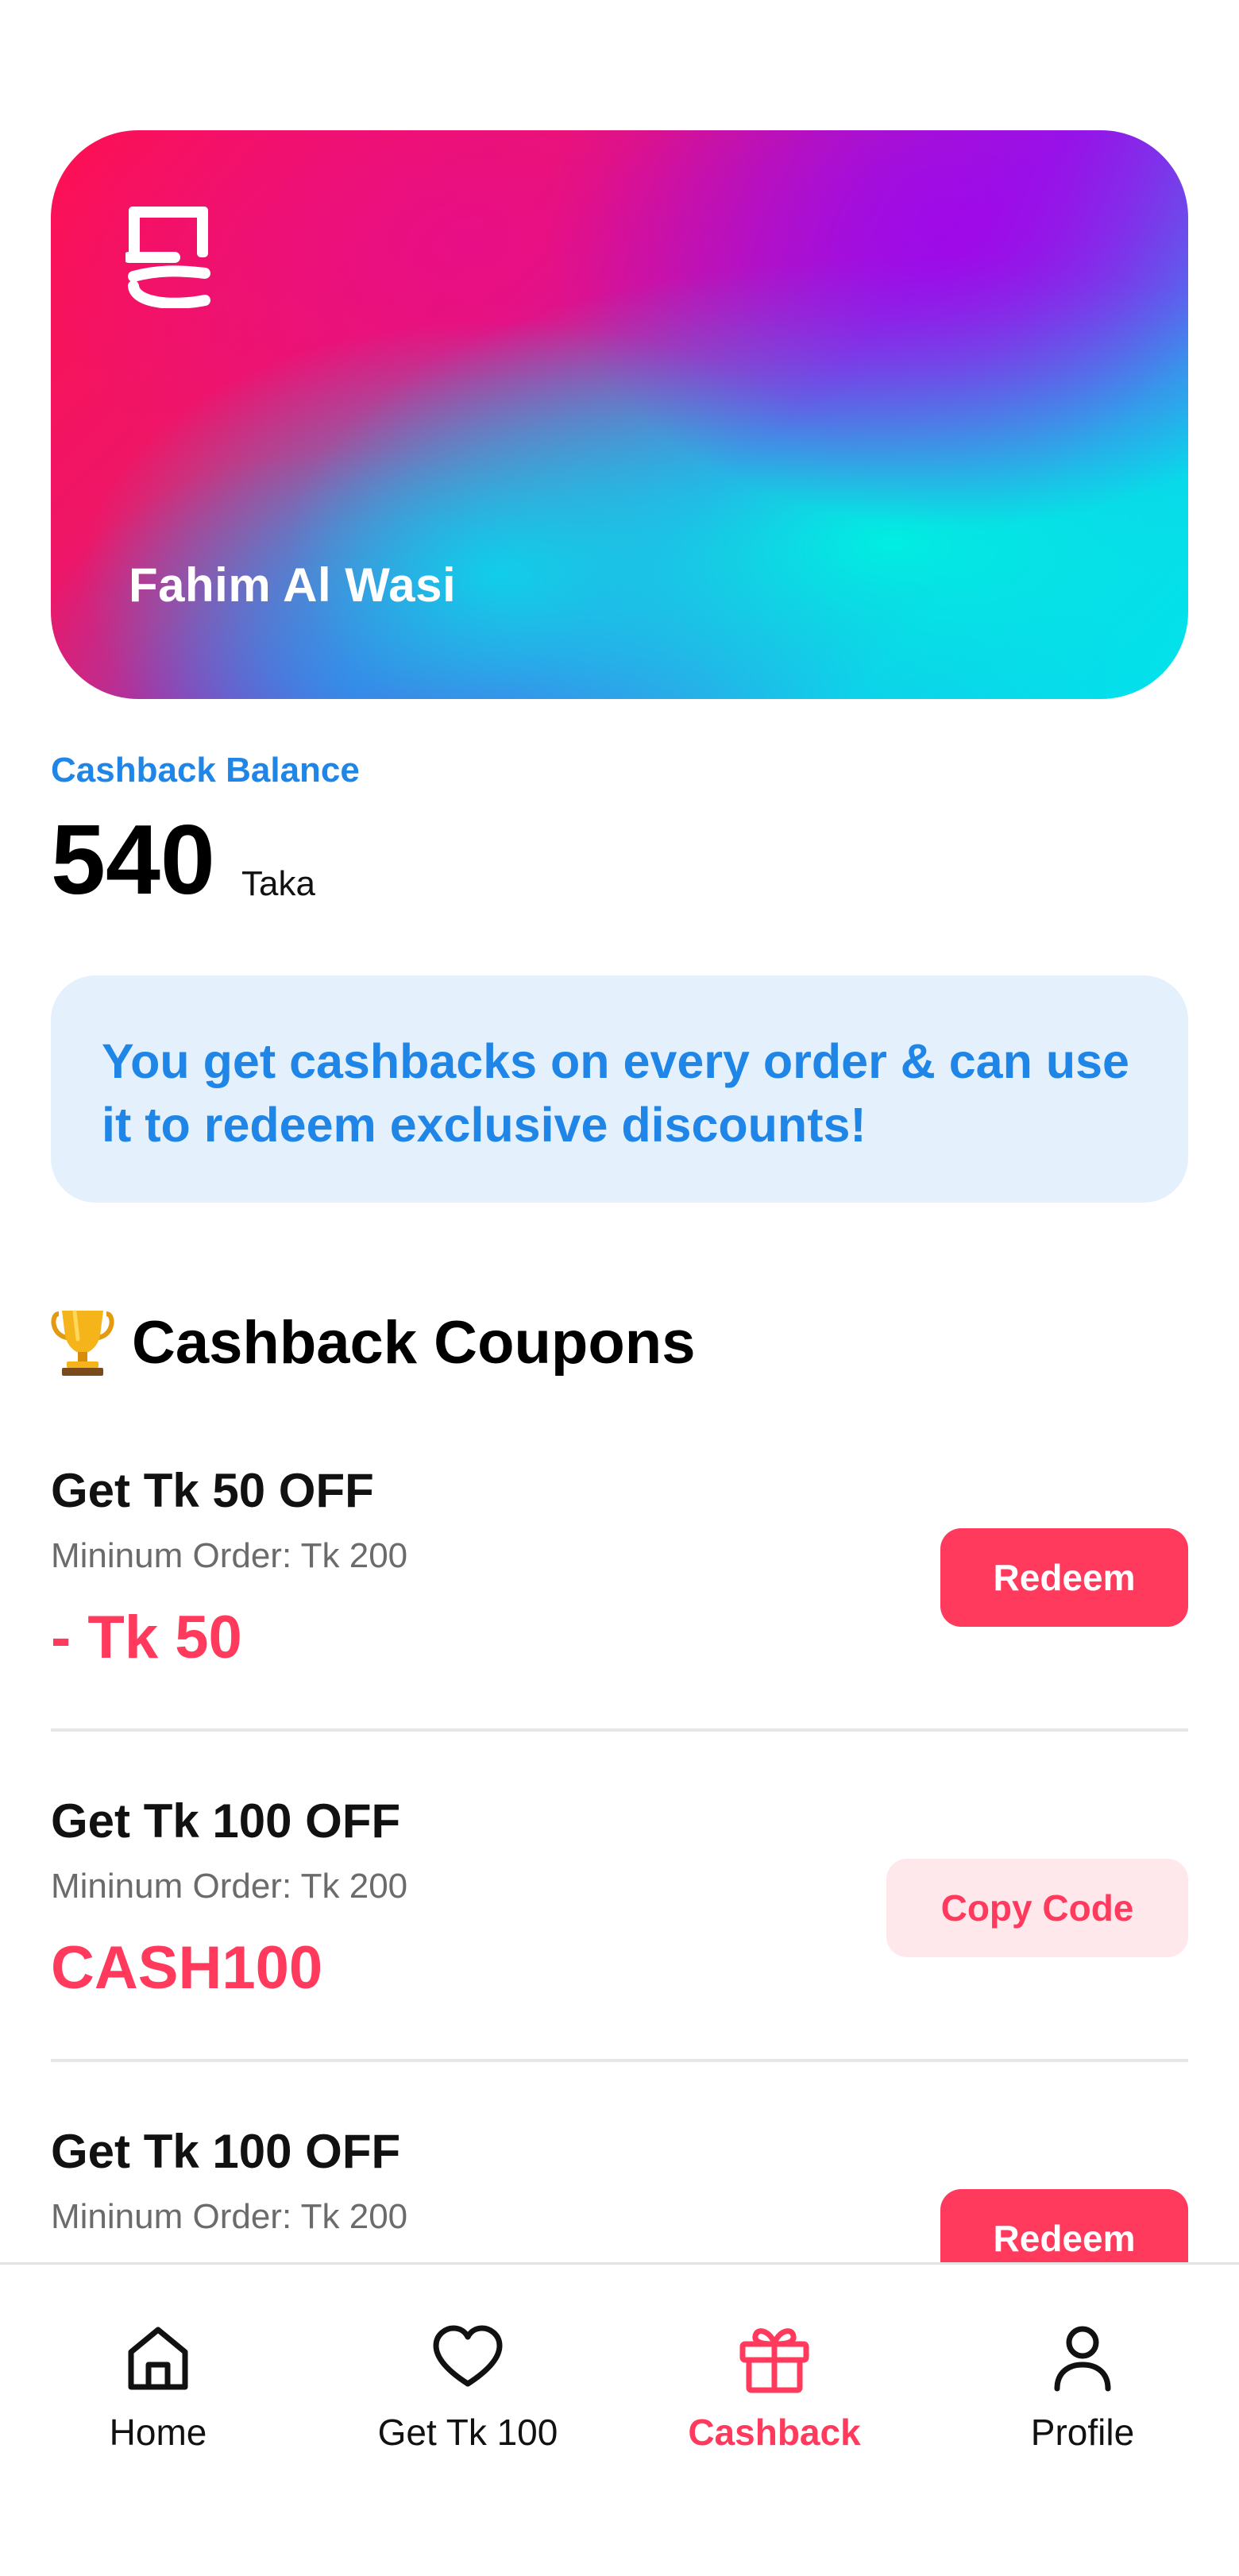  What do you see at coordinates (278, 884) in the screenshot?
I see `balance-unit: Taka` at bounding box center [278, 884].